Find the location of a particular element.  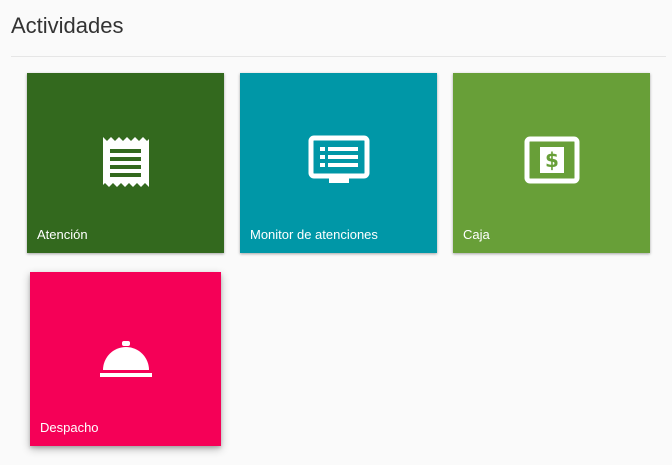

page-title: Actividades is located at coordinates (67, 25).